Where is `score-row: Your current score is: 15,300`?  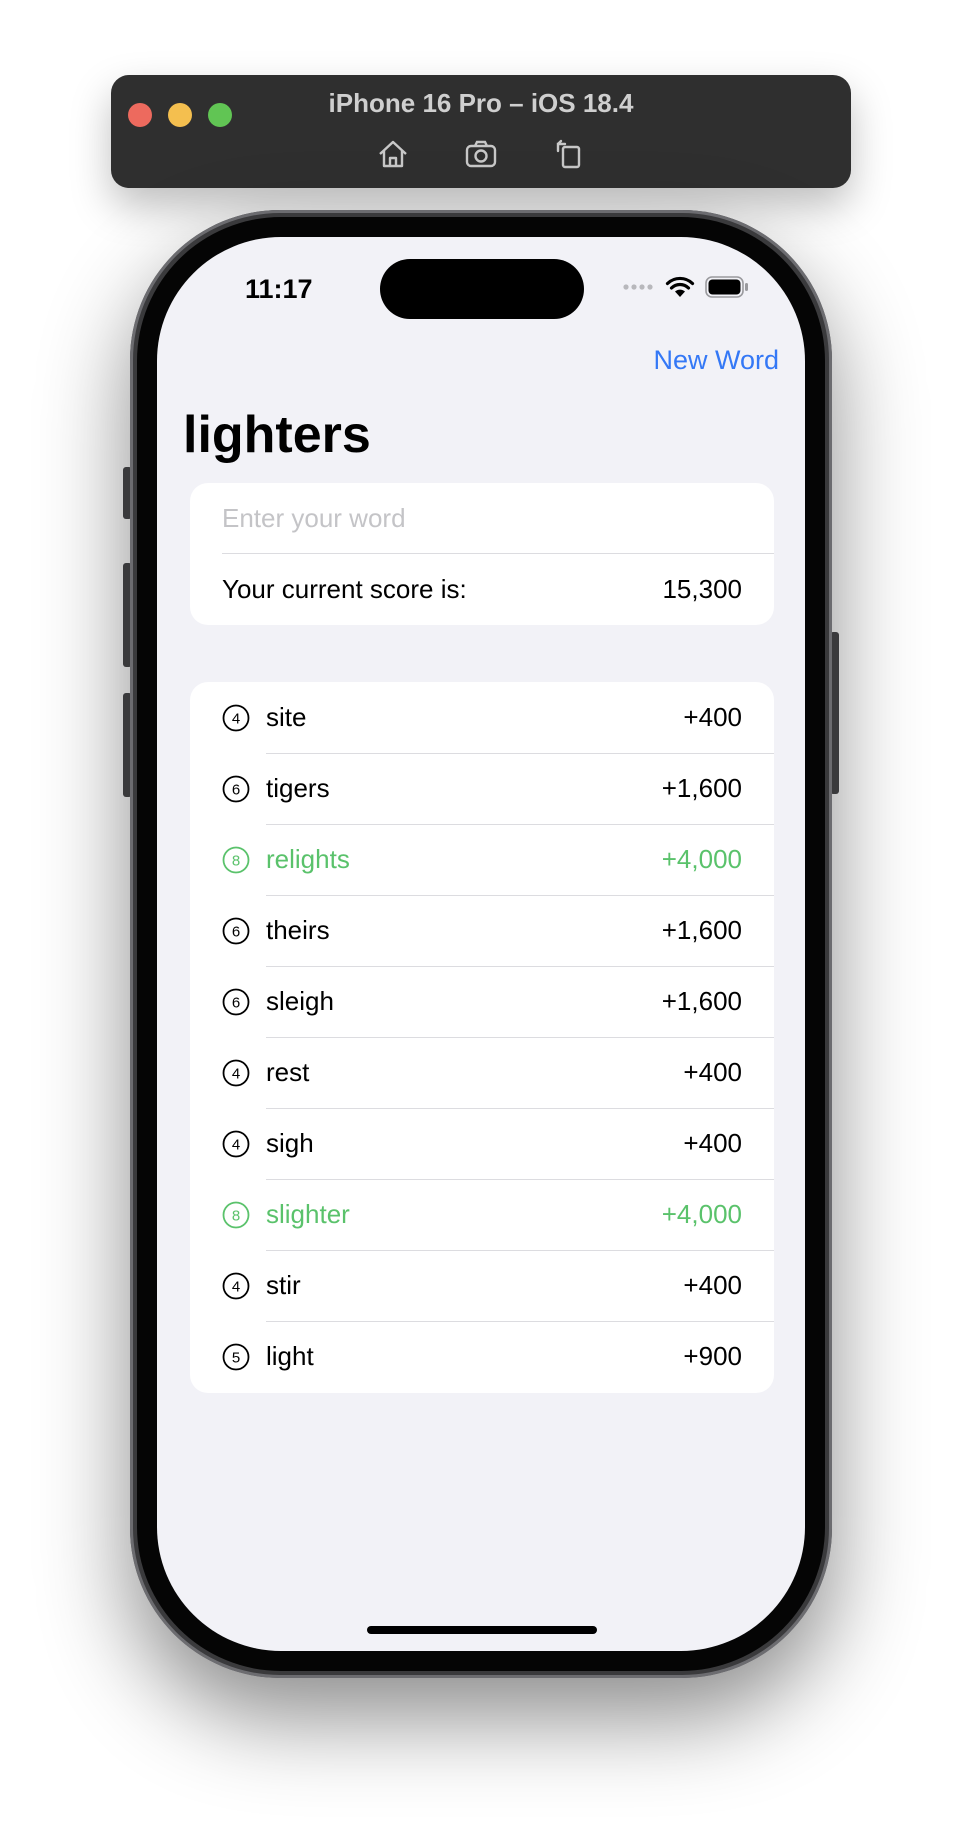 score-row: Your current score is: 15,300 is located at coordinates (482, 589).